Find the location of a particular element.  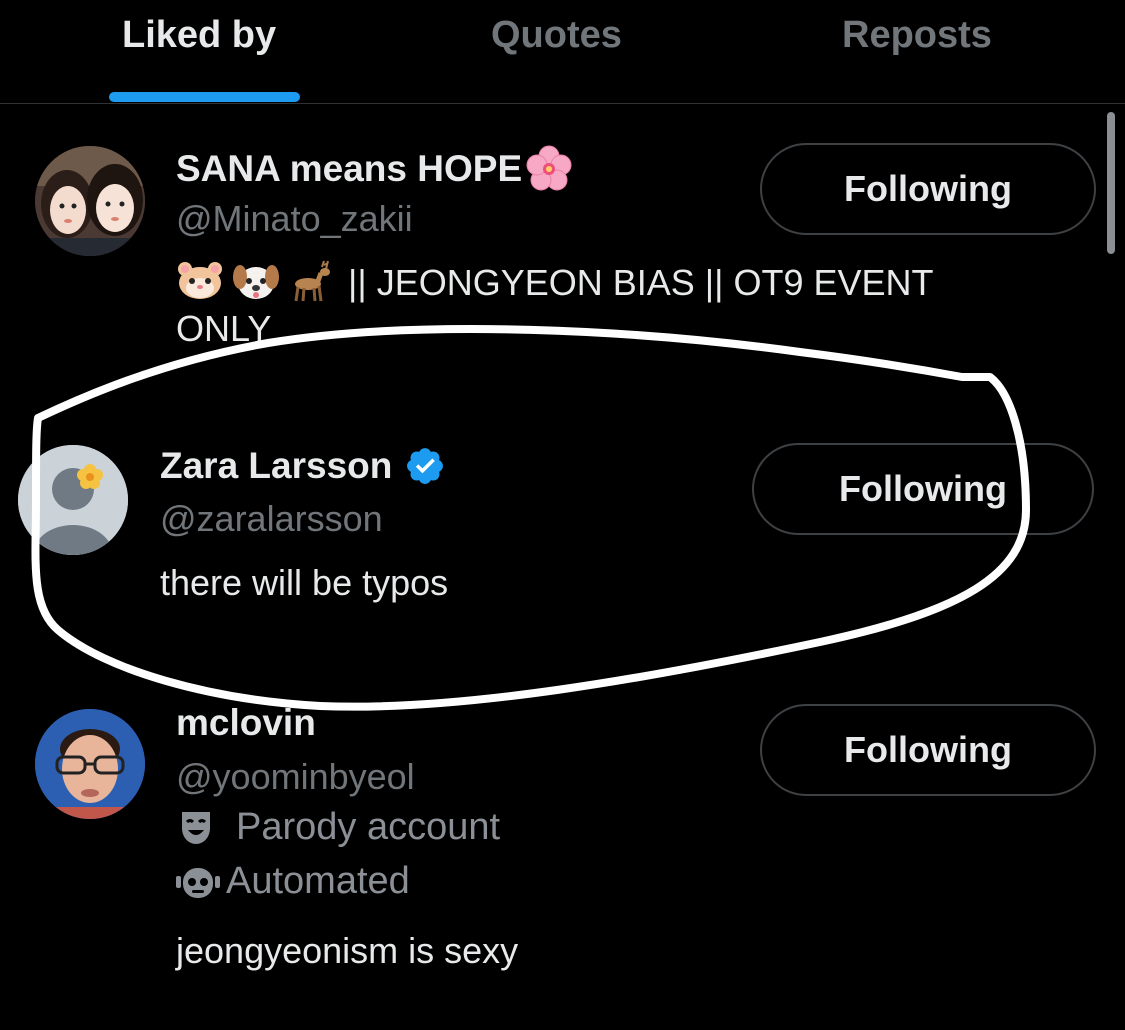

active-tab-indicator is located at coordinates (204, 97).